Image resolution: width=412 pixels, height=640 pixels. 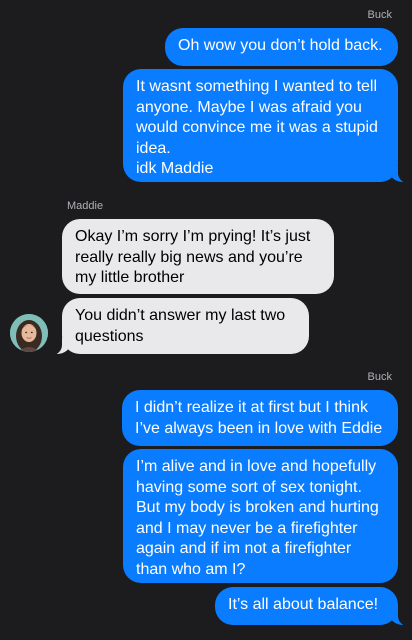 I want to click on avatar-portrait-icon, so click(x=29, y=333).